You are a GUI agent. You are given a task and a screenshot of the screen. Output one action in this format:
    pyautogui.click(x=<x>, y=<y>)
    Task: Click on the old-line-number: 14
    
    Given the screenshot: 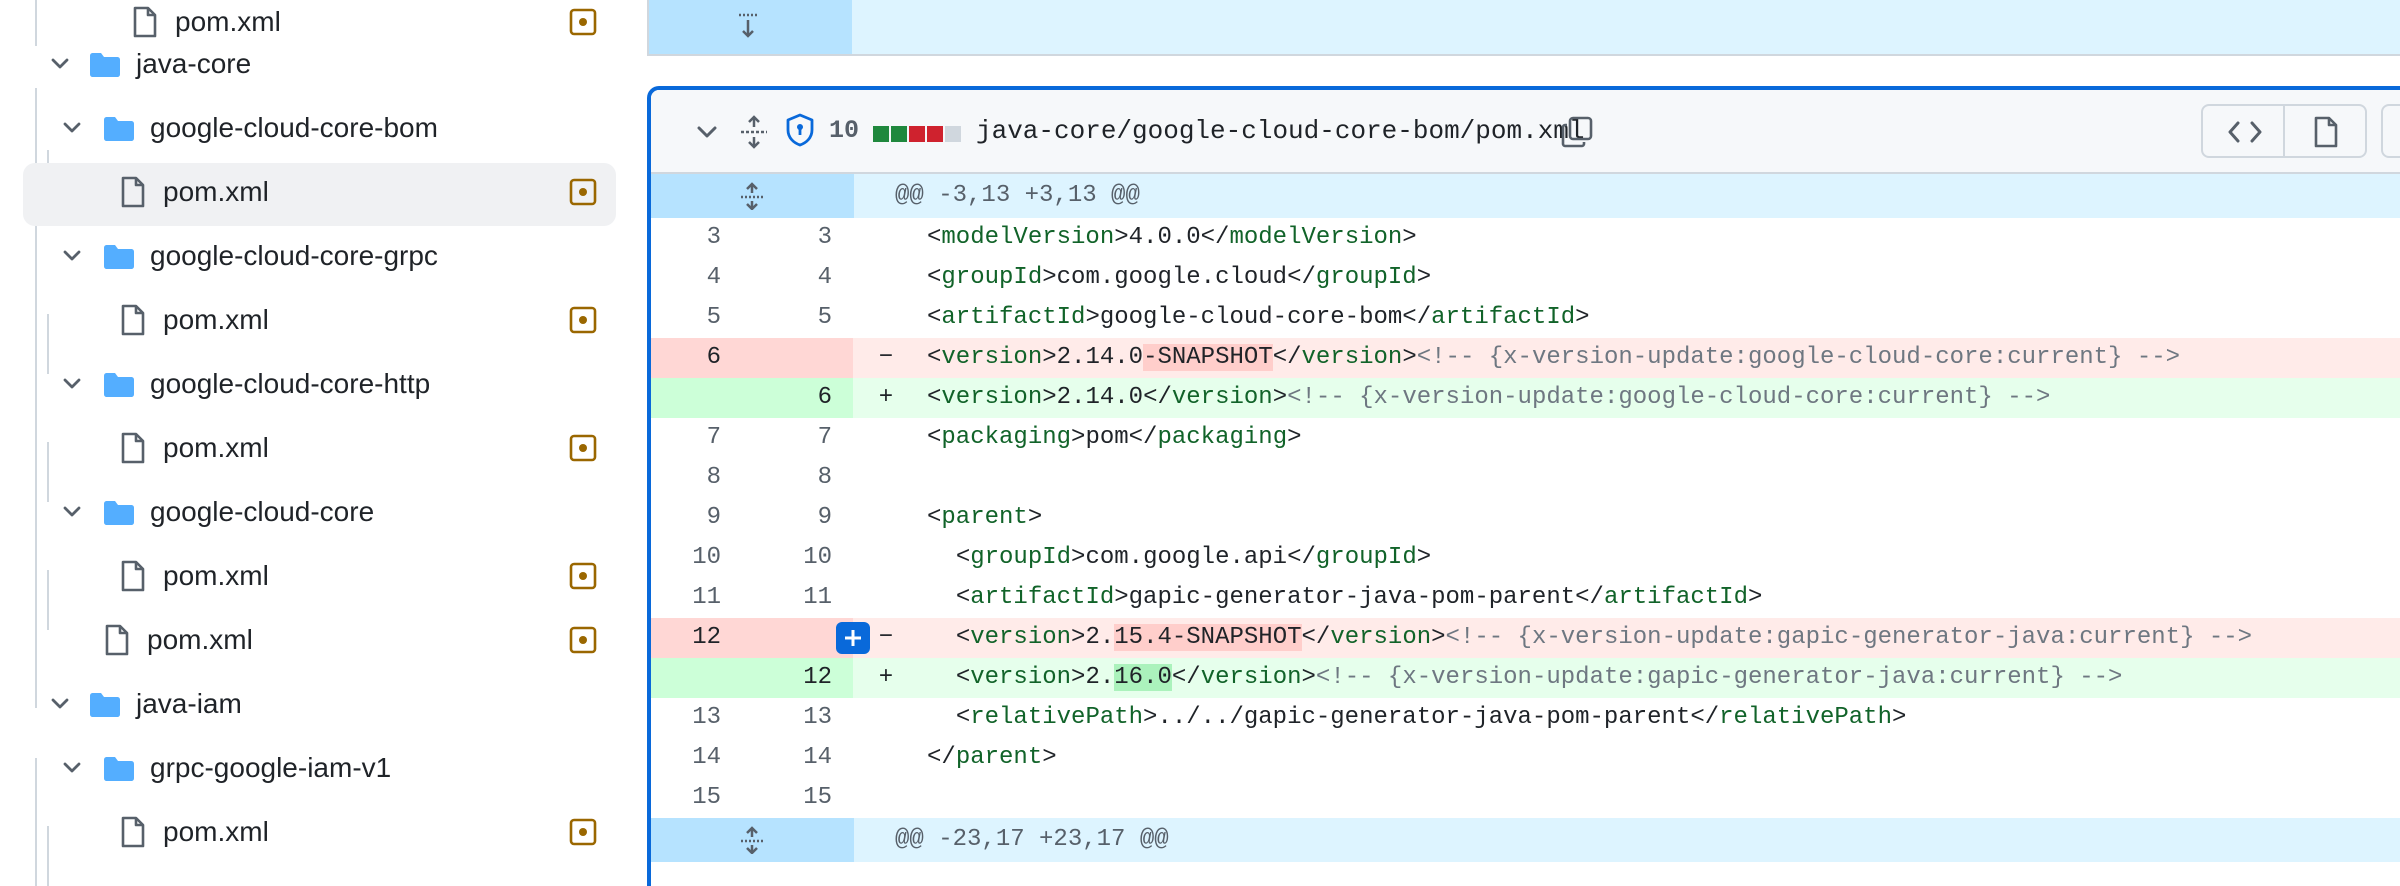 What is the action you would take?
    pyautogui.click(x=701, y=758)
    